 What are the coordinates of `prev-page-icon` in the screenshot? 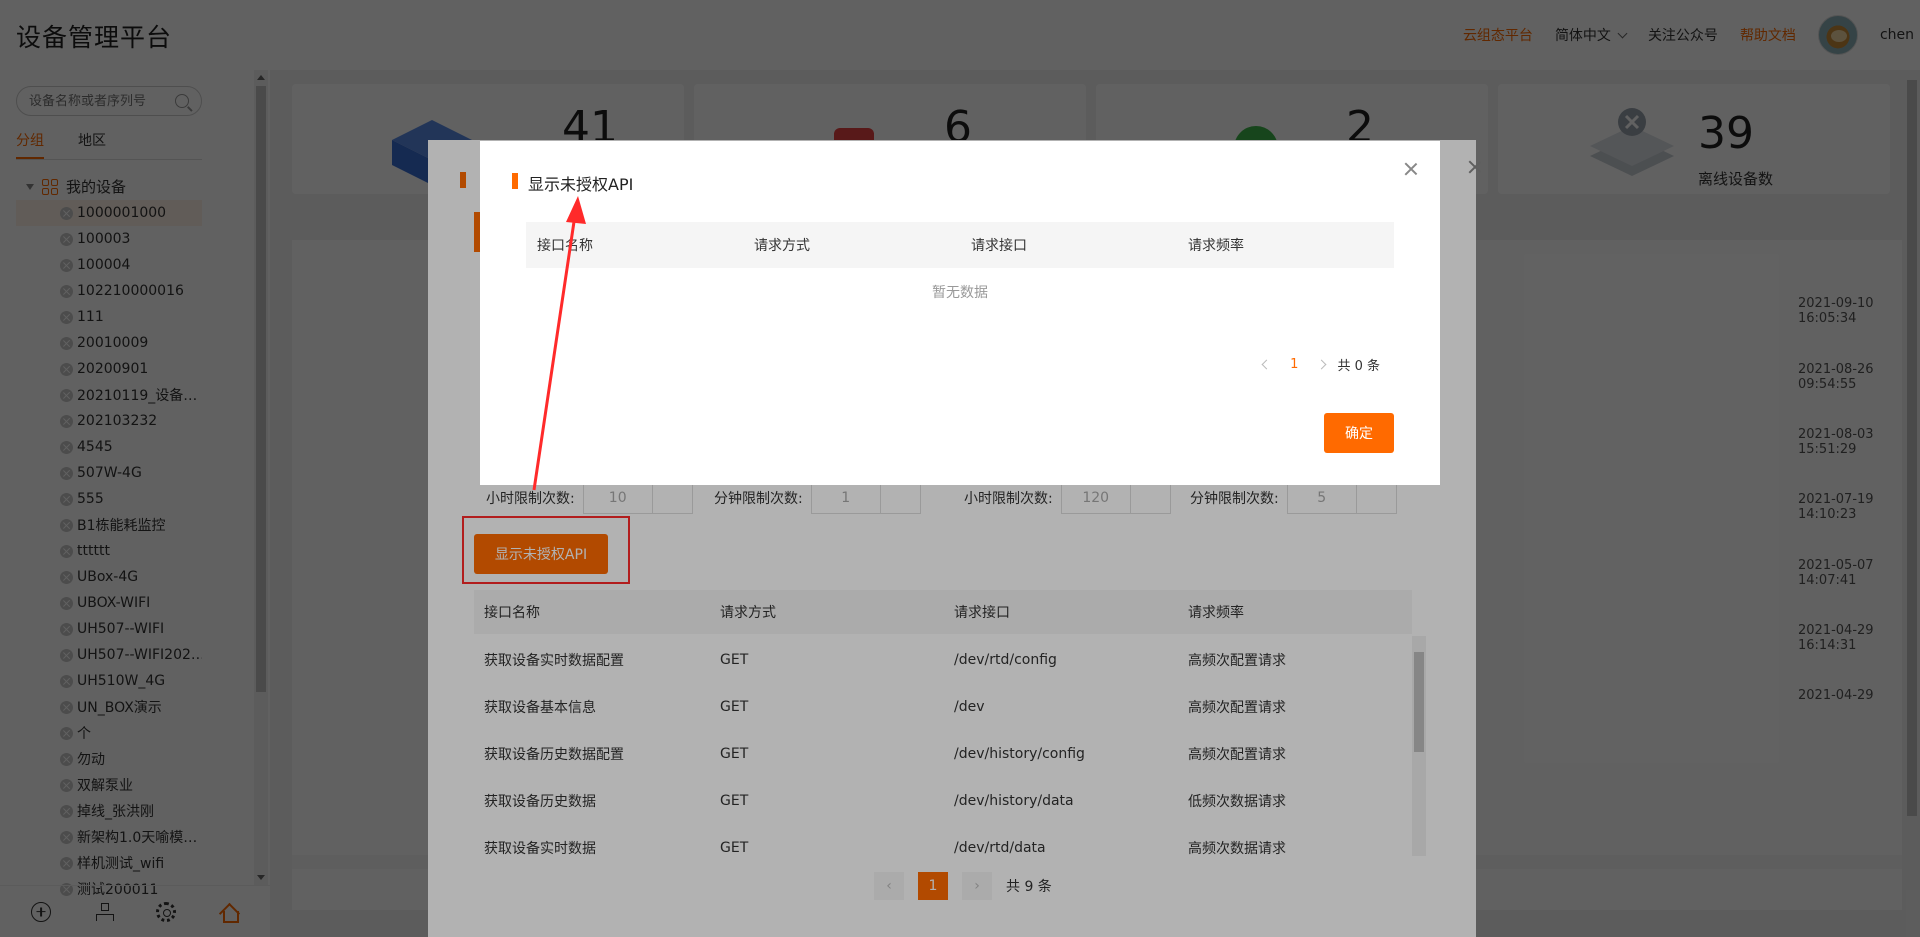 It's located at (1266, 364).